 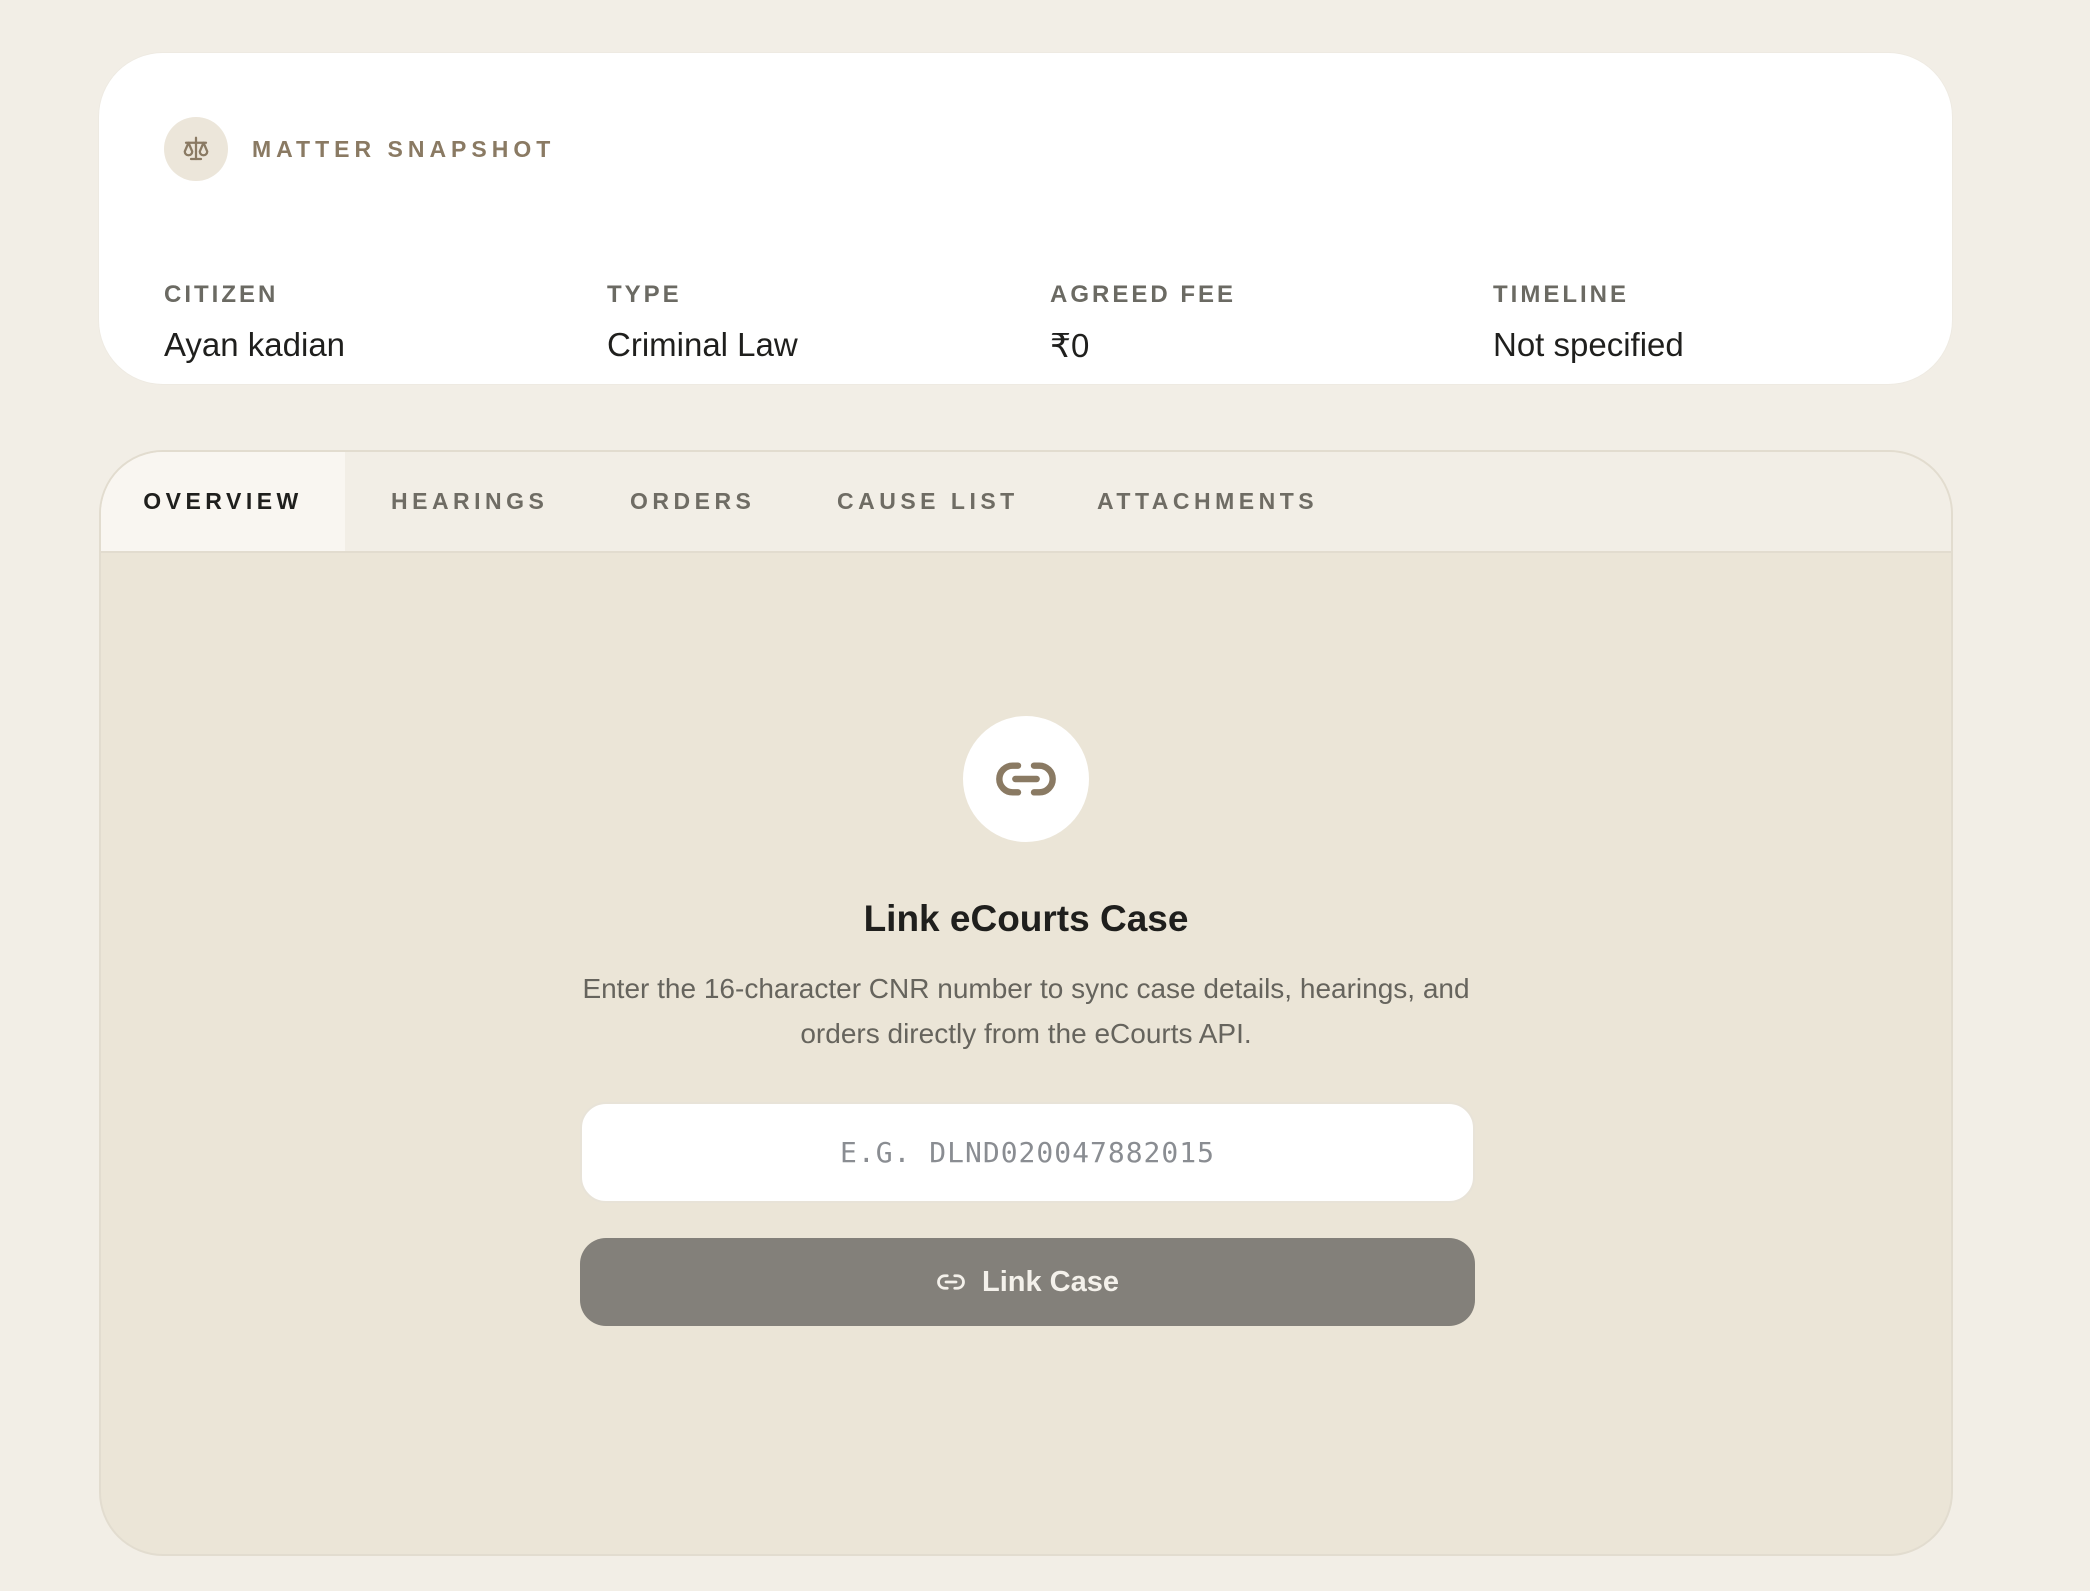 What do you see at coordinates (702, 322) in the screenshot?
I see `field-type: TYPE Criminal Law` at bounding box center [702, 322].